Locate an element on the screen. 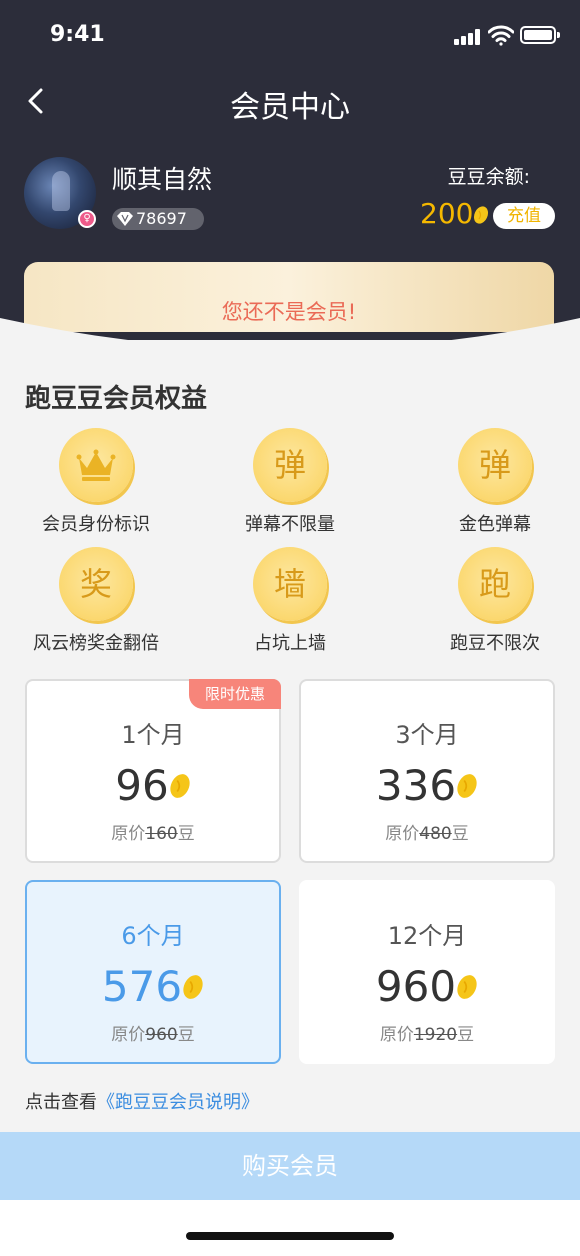  note-prefix: 点击查看 is located at coordinates (61, 1102).